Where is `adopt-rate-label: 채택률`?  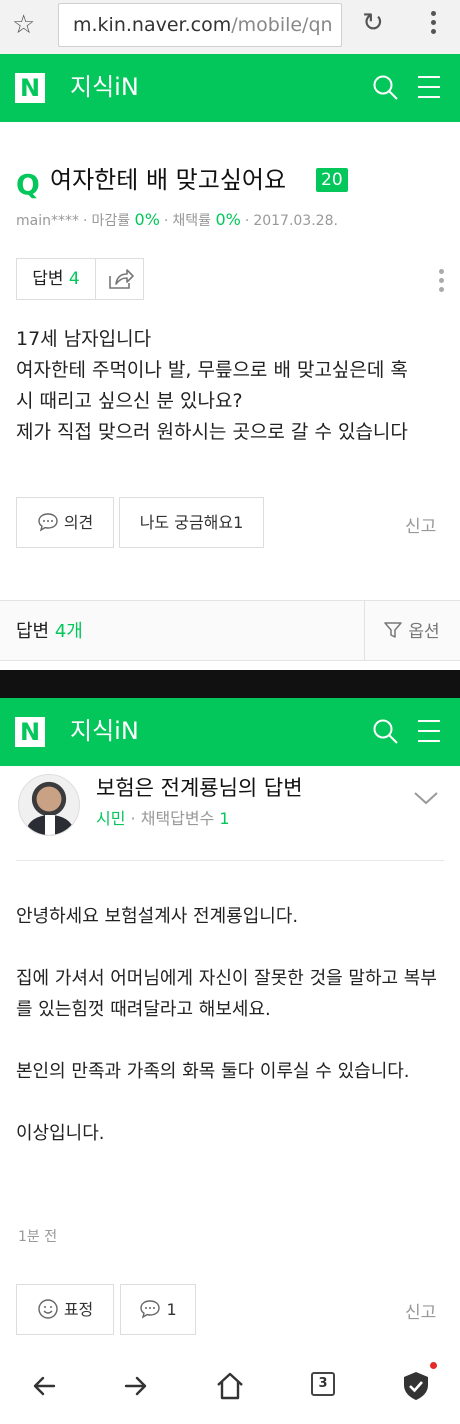
adopt-rate-label: 채택률 is located at coordinates (192, 221).